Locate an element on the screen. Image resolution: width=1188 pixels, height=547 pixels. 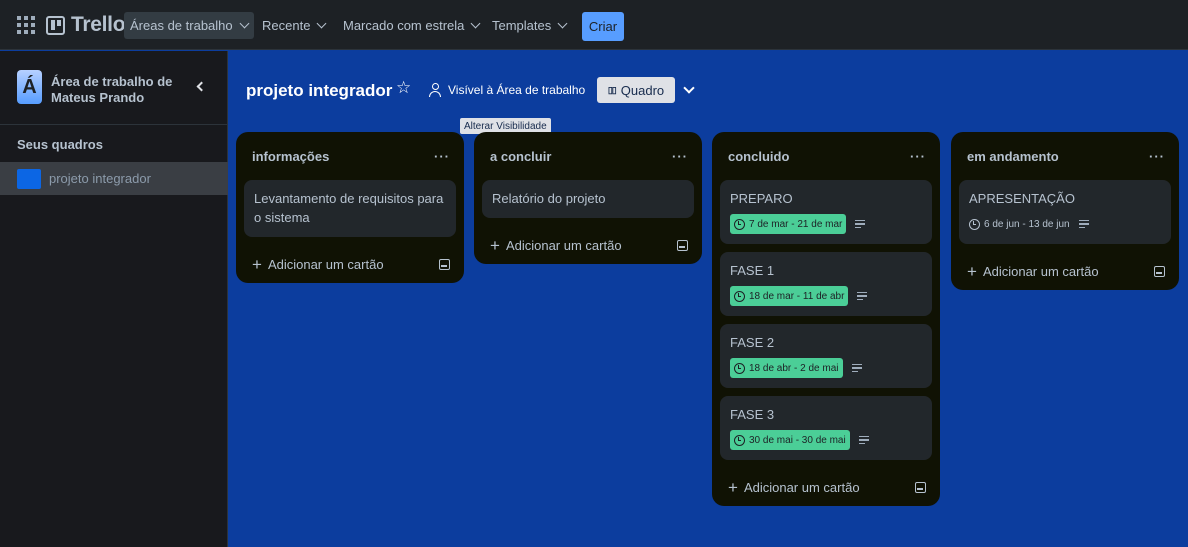
starred-menu-label: Marcado com estrela is located at coordinates (404, 25).